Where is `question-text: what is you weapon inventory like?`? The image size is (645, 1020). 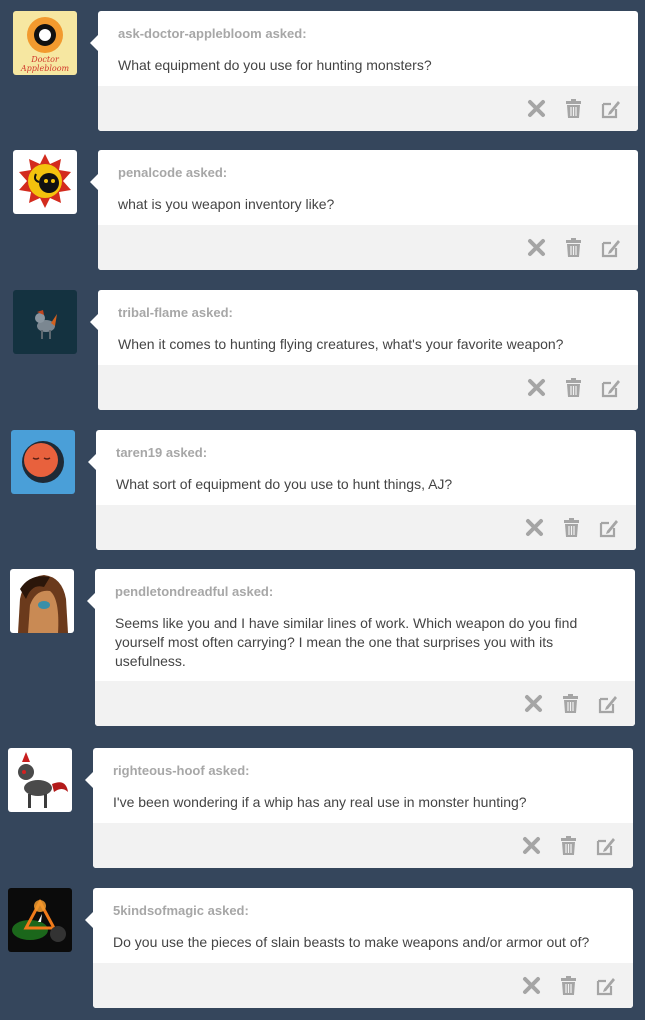
question-text: what is you weapon inventory like? is located at coordinates (226, 204).